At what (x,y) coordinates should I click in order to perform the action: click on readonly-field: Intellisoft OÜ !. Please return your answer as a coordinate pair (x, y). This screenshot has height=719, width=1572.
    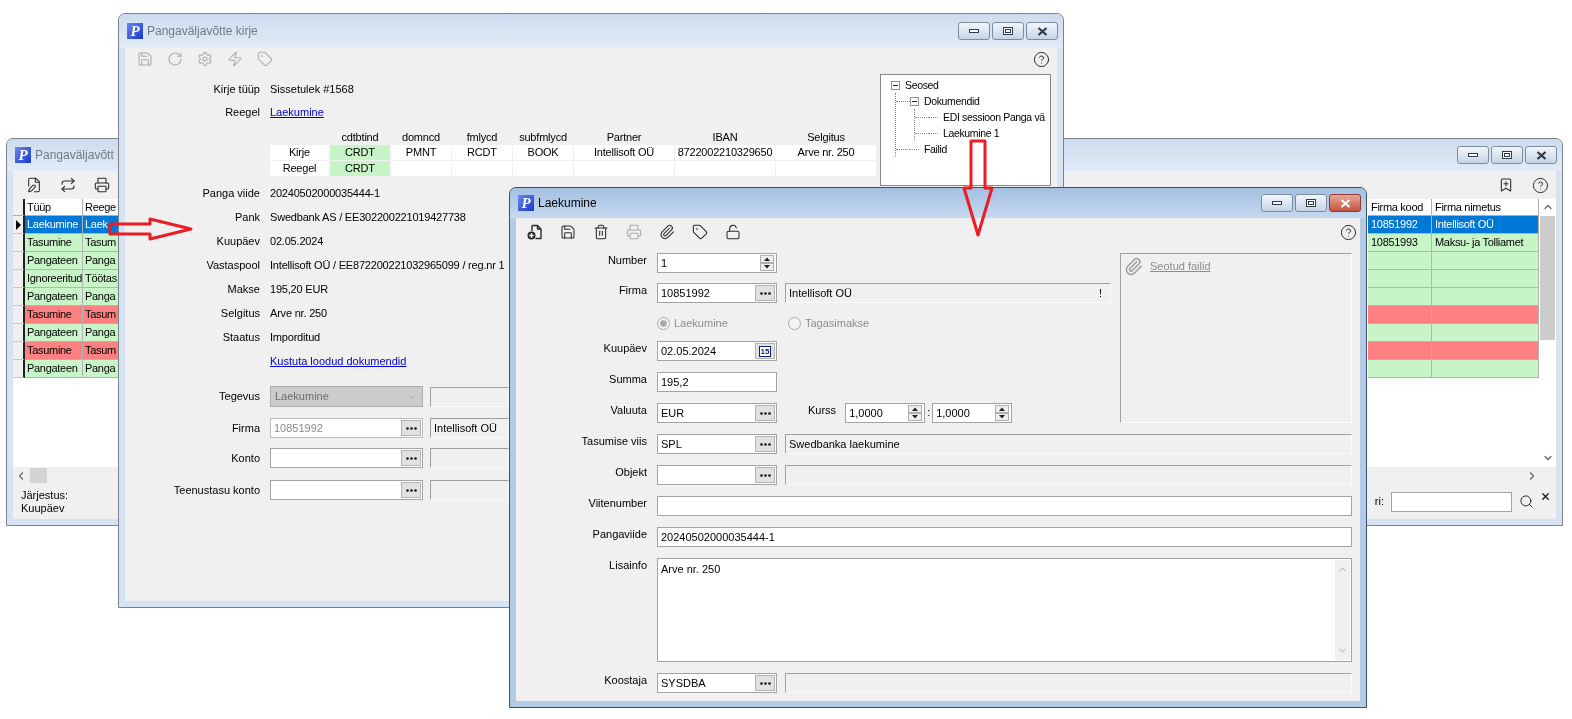
    Looking at the image, I should click on (948, 293).